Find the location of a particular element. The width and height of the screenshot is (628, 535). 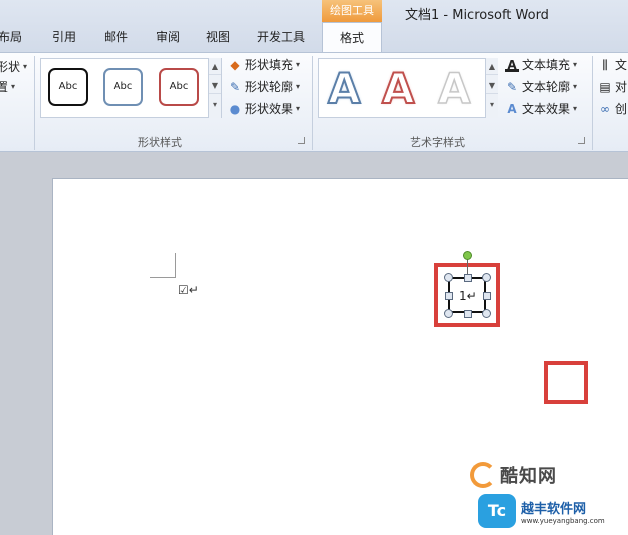

checkbox-paragraph: ☑↵ is located at coordinates (188, 290).